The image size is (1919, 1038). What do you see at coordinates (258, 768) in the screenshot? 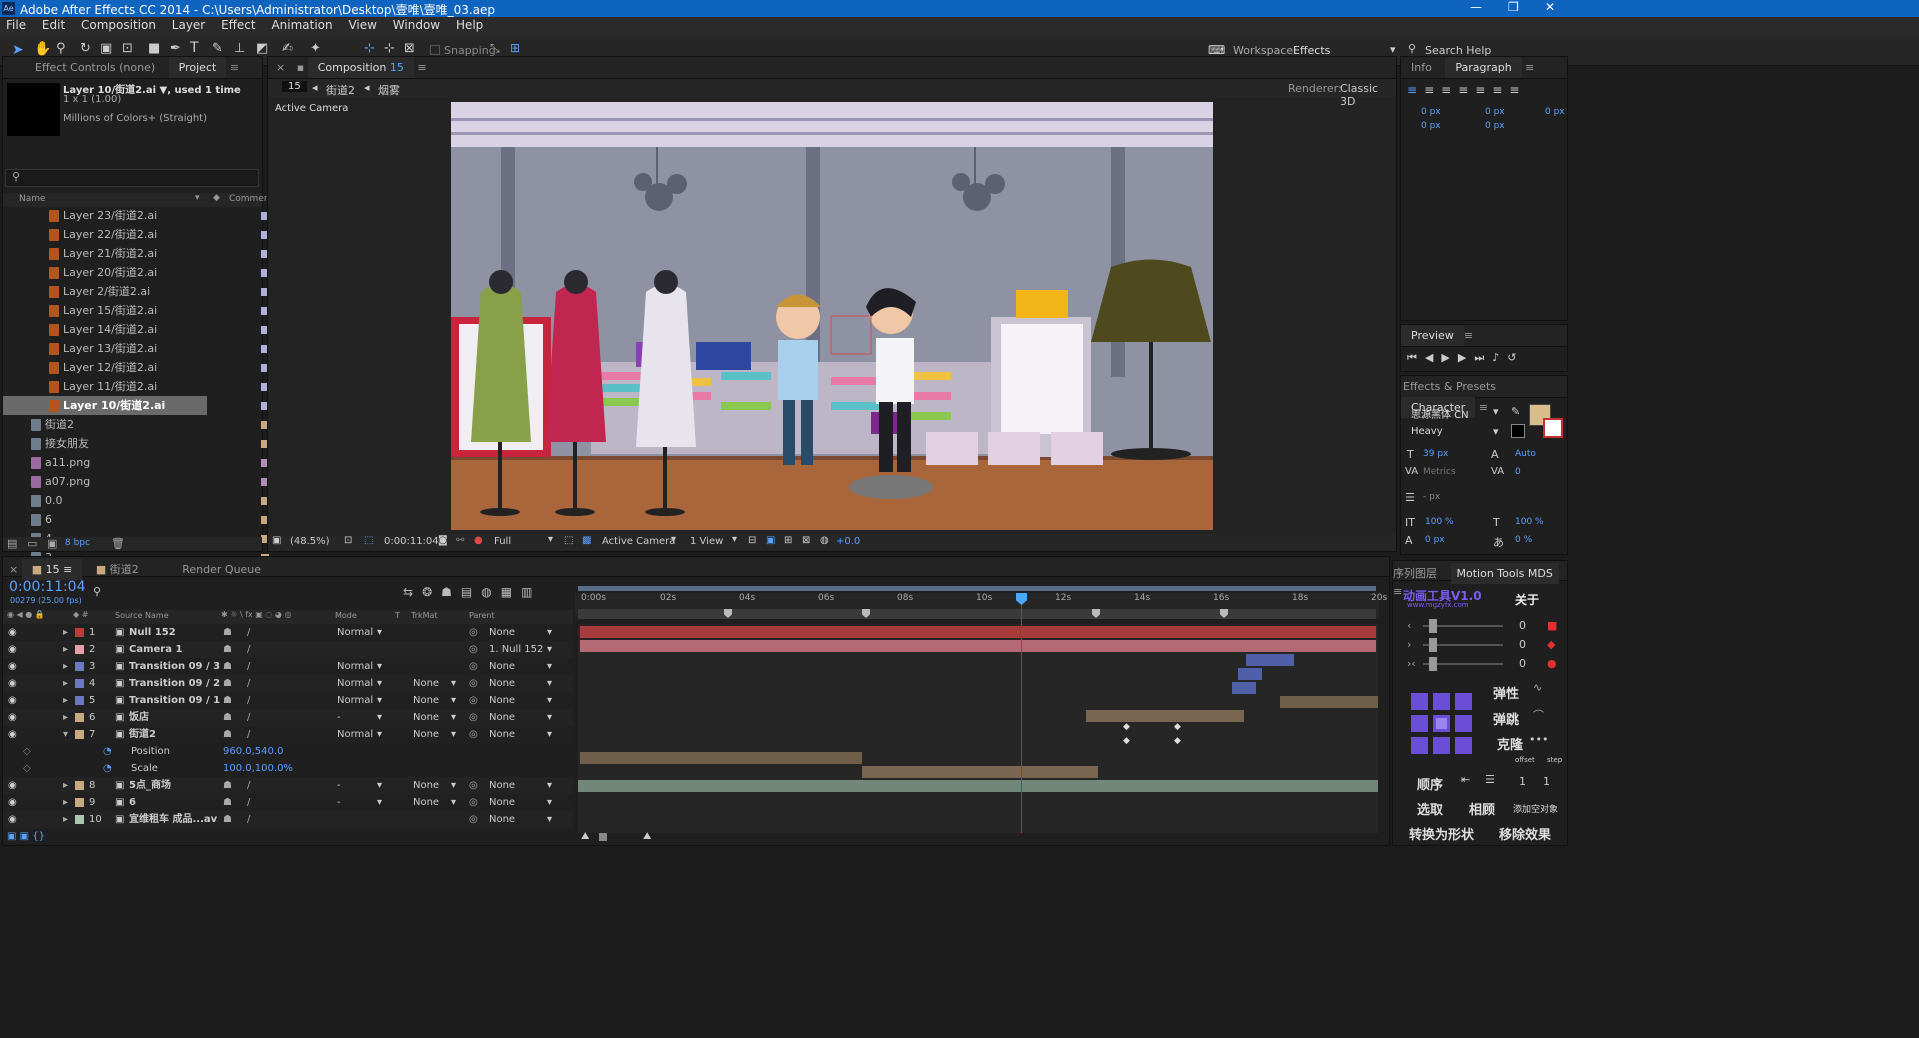
I see `property-value: 100.0,100.0%` at bounding box center [258, 768].